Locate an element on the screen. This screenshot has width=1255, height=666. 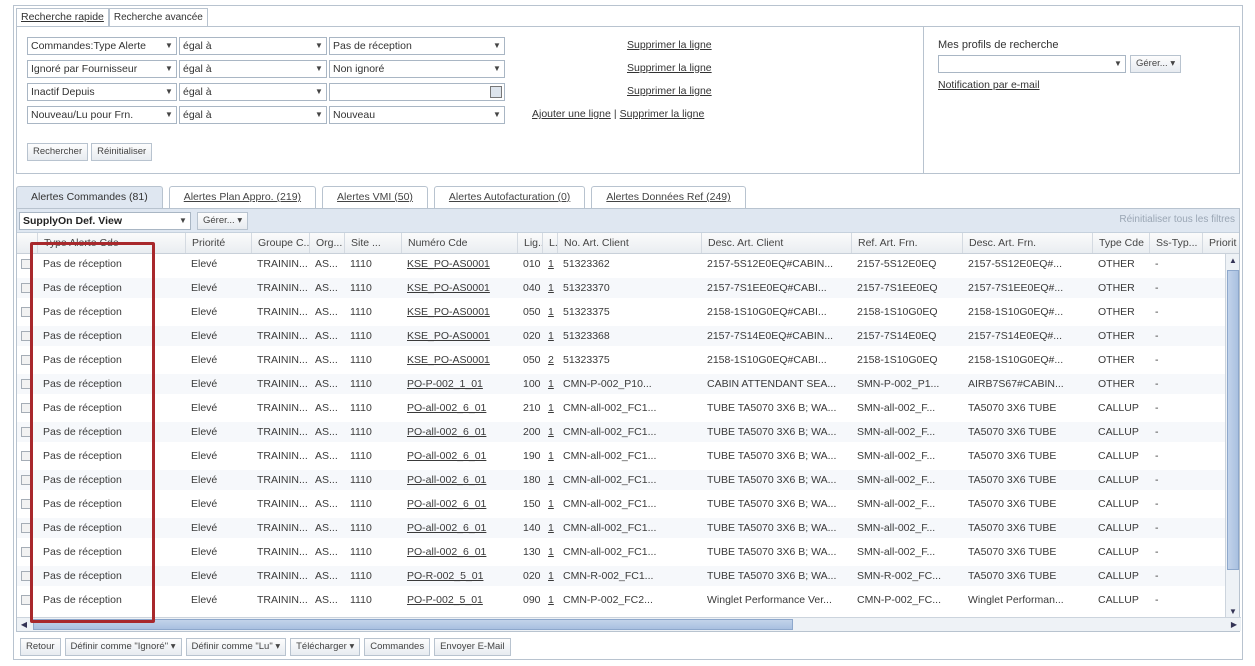
add-line-link: Ajouter une ligne is located at coordinates (571, 114).